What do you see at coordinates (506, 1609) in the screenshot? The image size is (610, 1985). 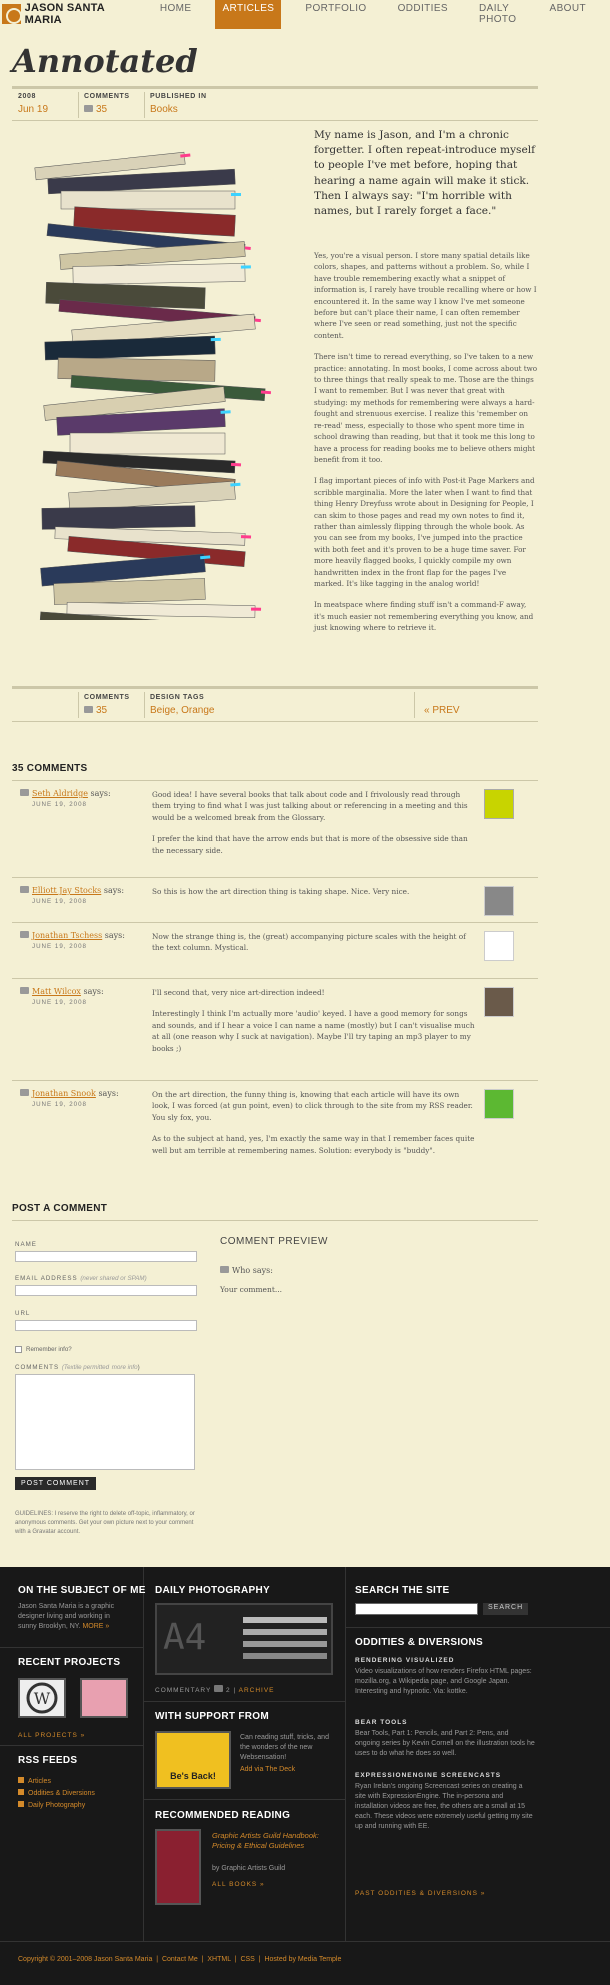 I see `search-button: SEARCH` at bounding box center [506, 1609].